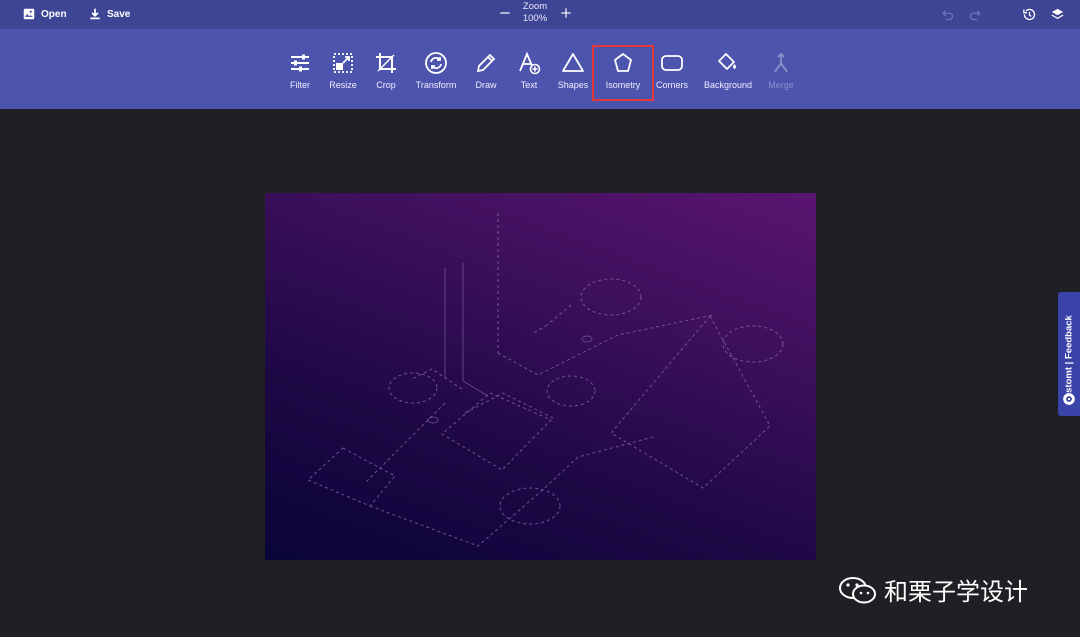 The width and height of the screenshot is (1080, 637). What do you see at coordinates (671, 85) in the screenshot?
I see `tool-label: Corners` at bounding box center [671, 85].